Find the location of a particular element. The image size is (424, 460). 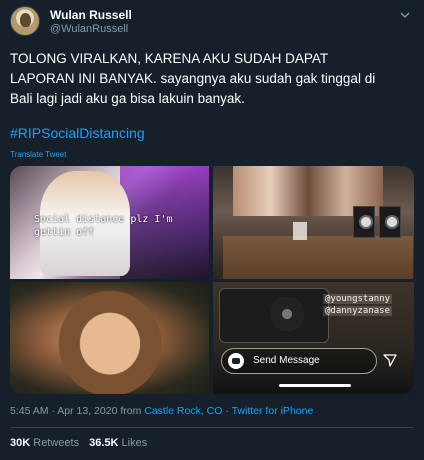

retweets-count: 30K is located at coordinates (20, 443).